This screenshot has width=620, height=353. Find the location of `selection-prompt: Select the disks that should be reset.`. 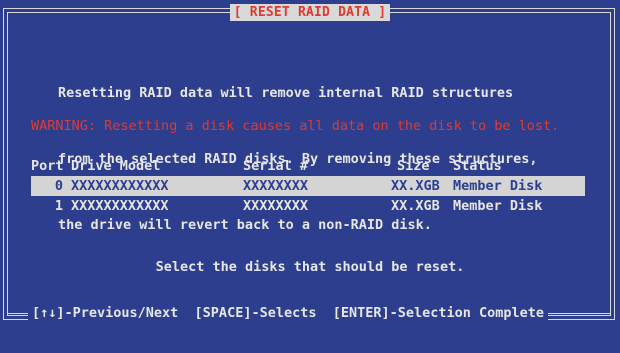

selection-prompt: Select the disks that should be reset. is located at coordinates (310, 267).